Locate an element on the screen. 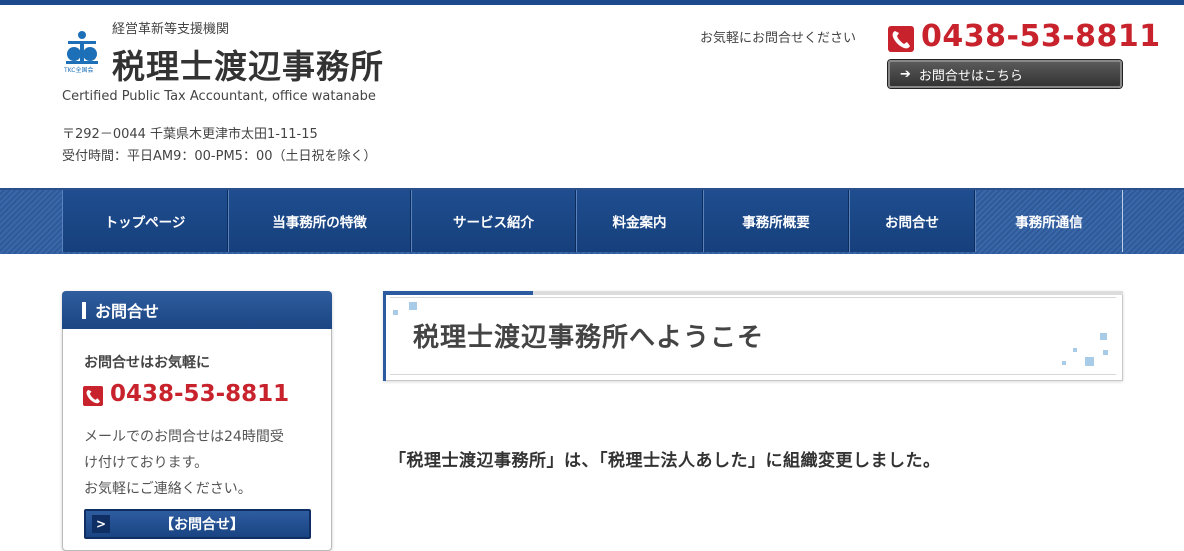  nav-item-contact: お問合せ is located at coordinates (912, 221).